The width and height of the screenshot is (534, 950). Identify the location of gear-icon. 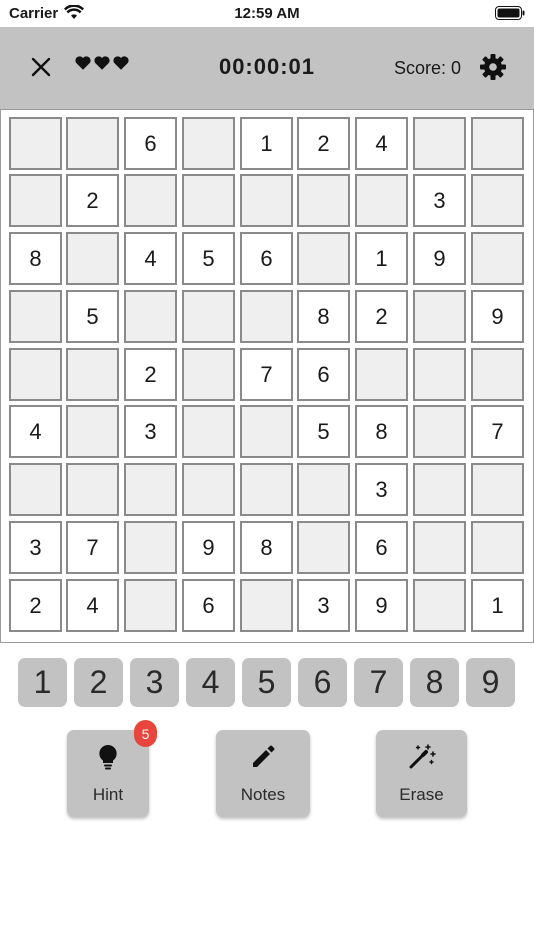
(493, 67).